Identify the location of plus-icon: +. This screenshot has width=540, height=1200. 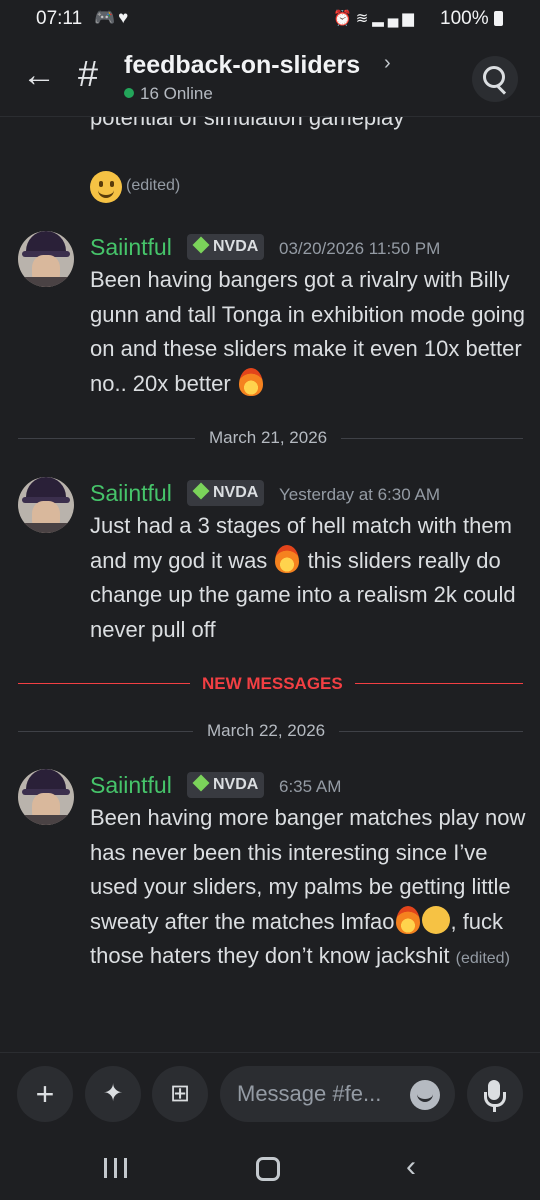
(45, 1094).